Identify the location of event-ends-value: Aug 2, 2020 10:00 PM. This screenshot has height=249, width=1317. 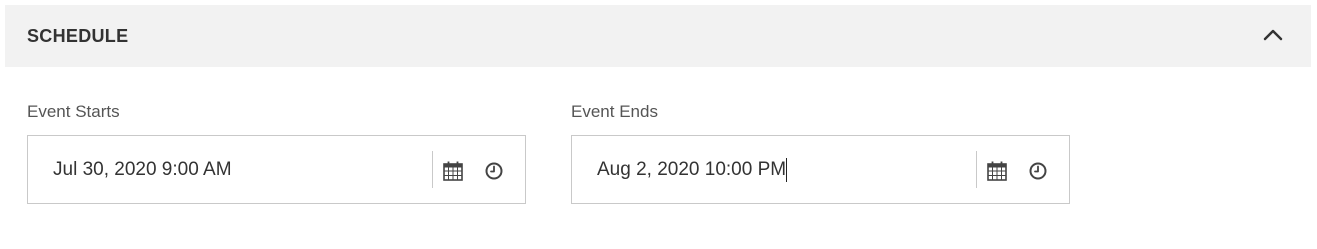
(692, 169).